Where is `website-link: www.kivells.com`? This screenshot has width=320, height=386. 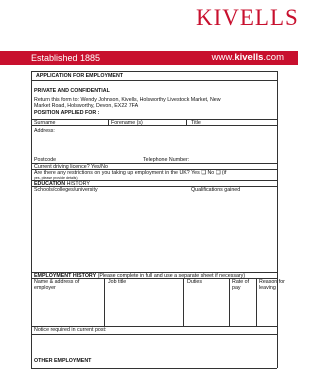 website-link: www.kivells.com is located at coordinates (248, 57).